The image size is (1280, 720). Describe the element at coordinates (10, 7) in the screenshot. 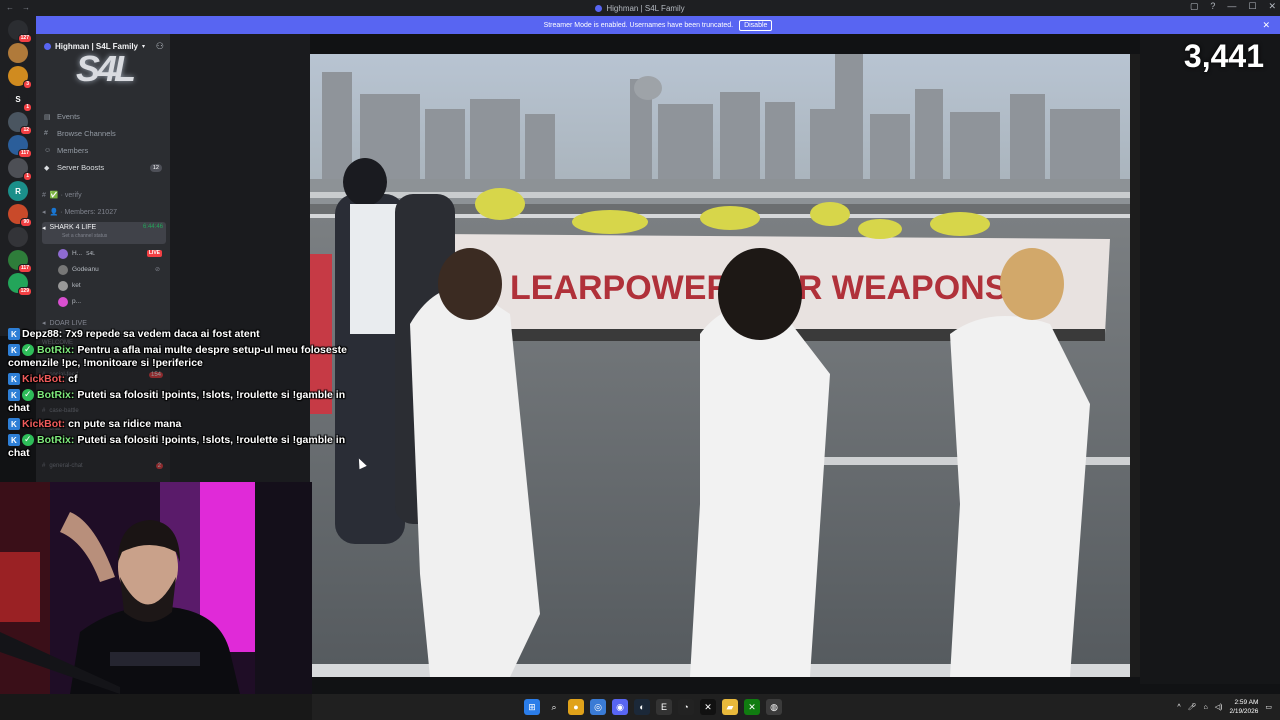

I see `back-icon: ←` at that location.